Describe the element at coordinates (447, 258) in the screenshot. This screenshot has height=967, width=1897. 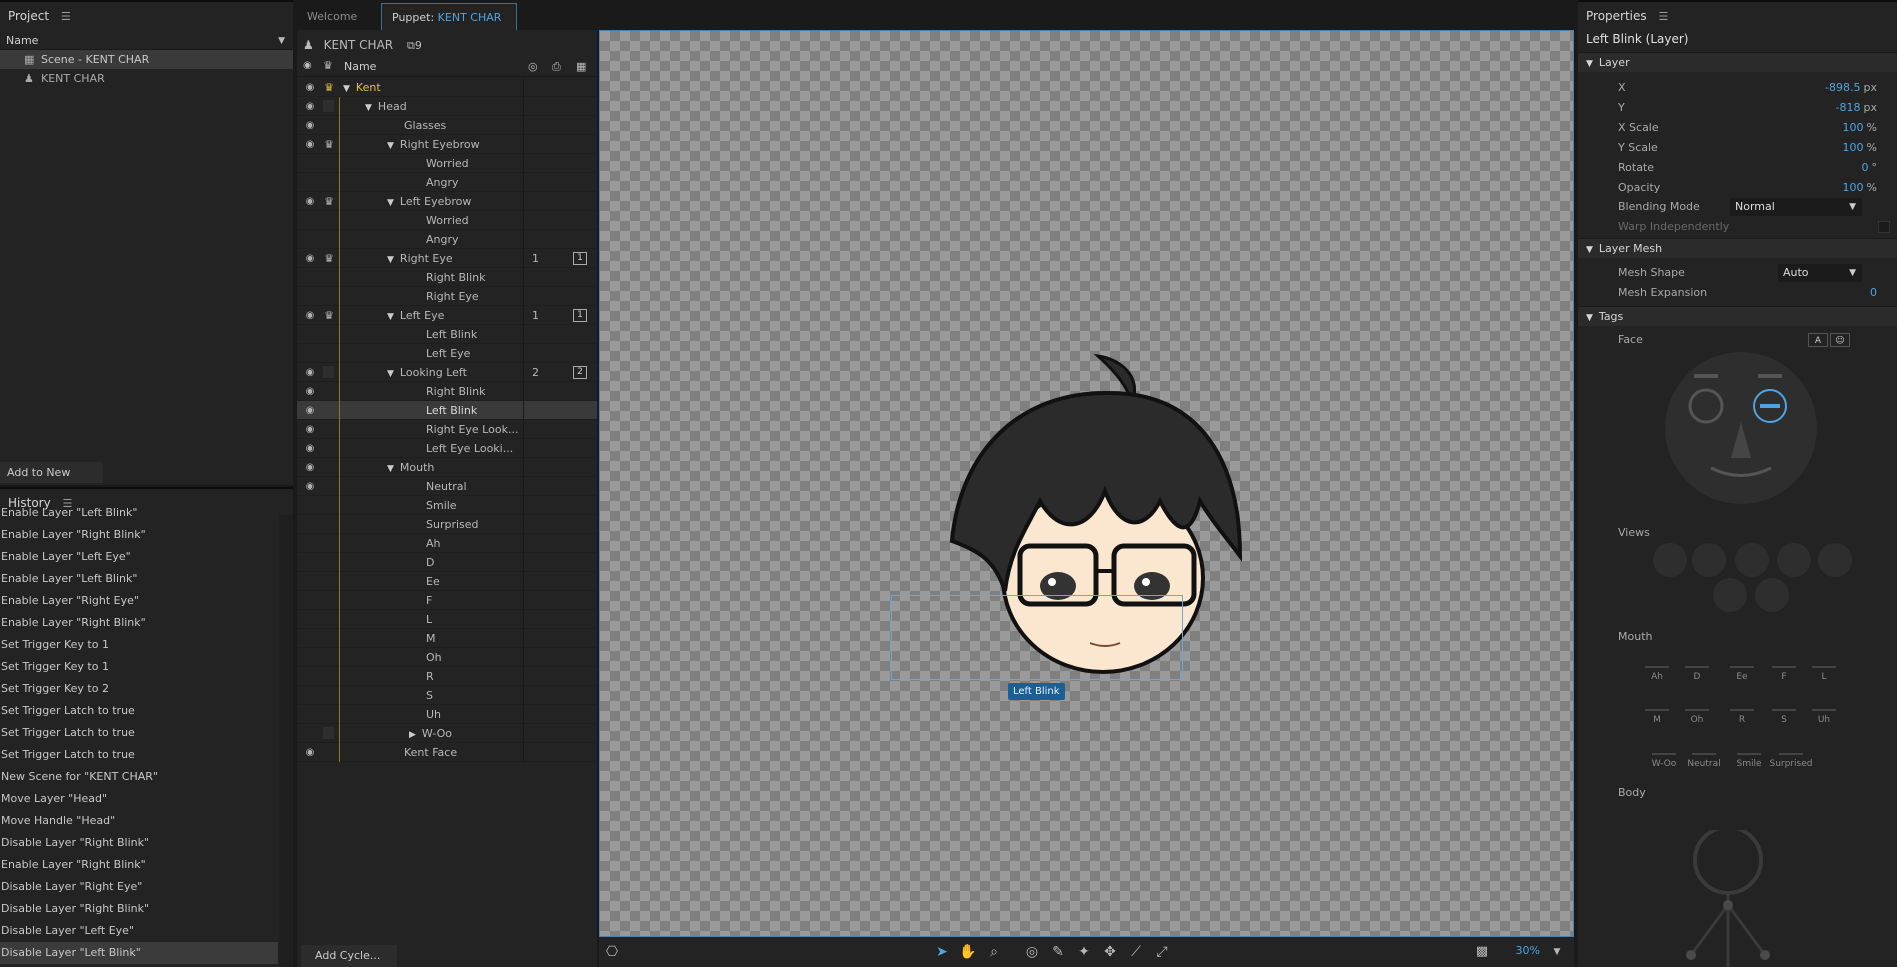
I see `layer-row: ◉ ♛ ▼ Right Eye 1 1` at that location.